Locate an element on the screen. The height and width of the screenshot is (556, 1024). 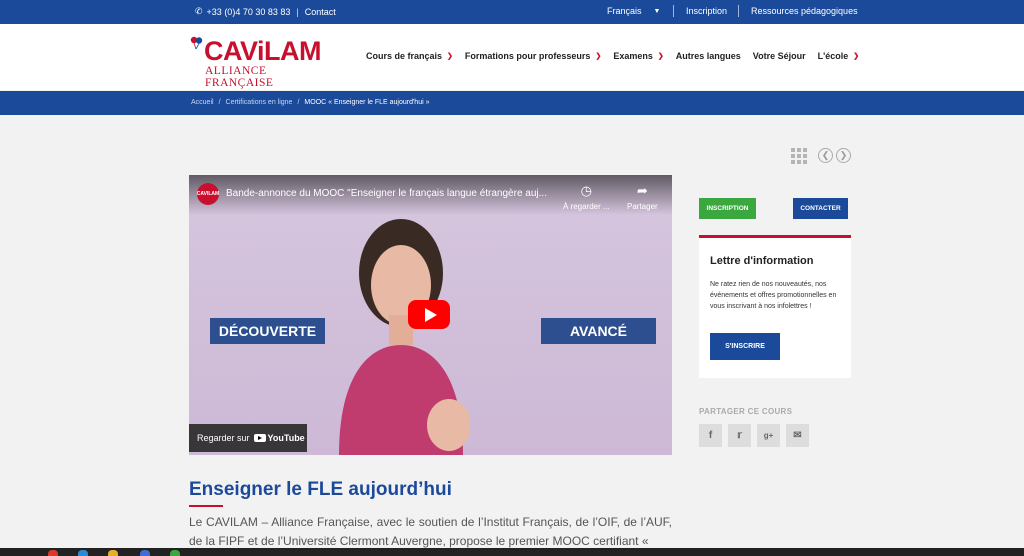
breadcrumb-certifications: Certifications en ligne is located at coordinates (259, 102).